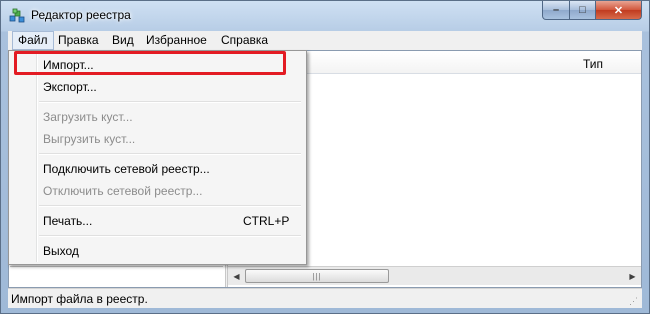  What do you see at coordinates (157, 251) in the screenshot?
I see `menu-item-exit: Выход` at bounding box center [157, 251].